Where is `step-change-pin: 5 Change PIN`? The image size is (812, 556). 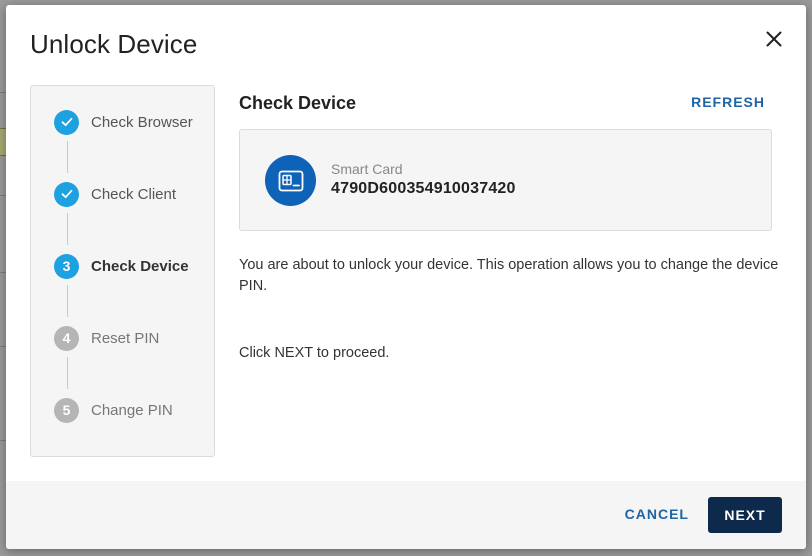 step-change-pin: 5 Change PIN is located at coordinates (113, 410).